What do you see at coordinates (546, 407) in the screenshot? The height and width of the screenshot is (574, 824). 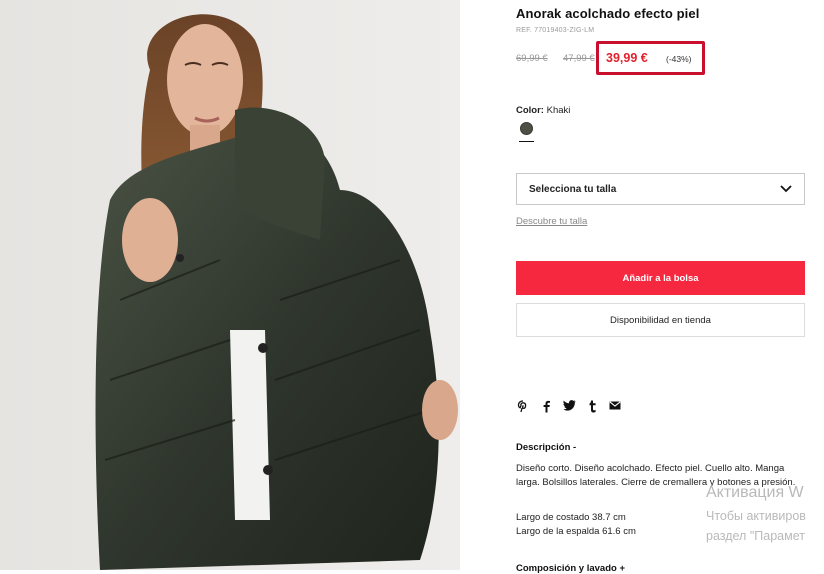 I see `facebook-icon` at bounding box center [546, 407].